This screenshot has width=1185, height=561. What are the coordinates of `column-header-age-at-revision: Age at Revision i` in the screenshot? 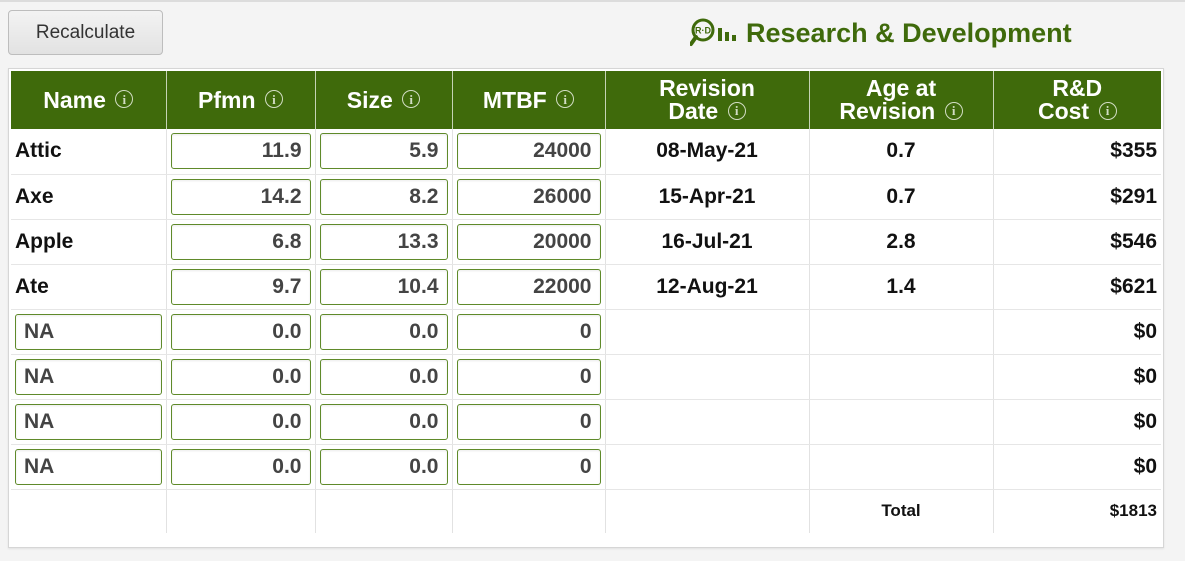 It's located at (901, 100).